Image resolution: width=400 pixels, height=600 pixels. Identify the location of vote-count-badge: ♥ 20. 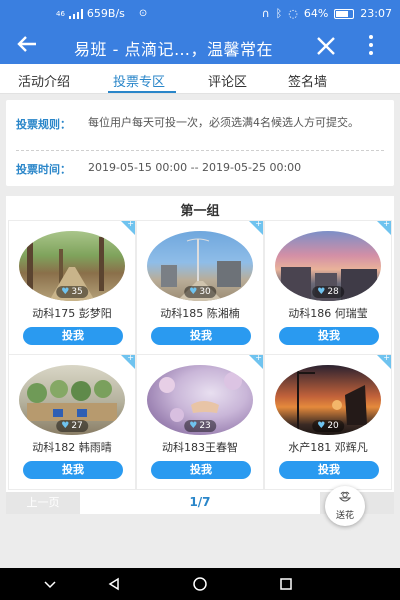
(328, 426).